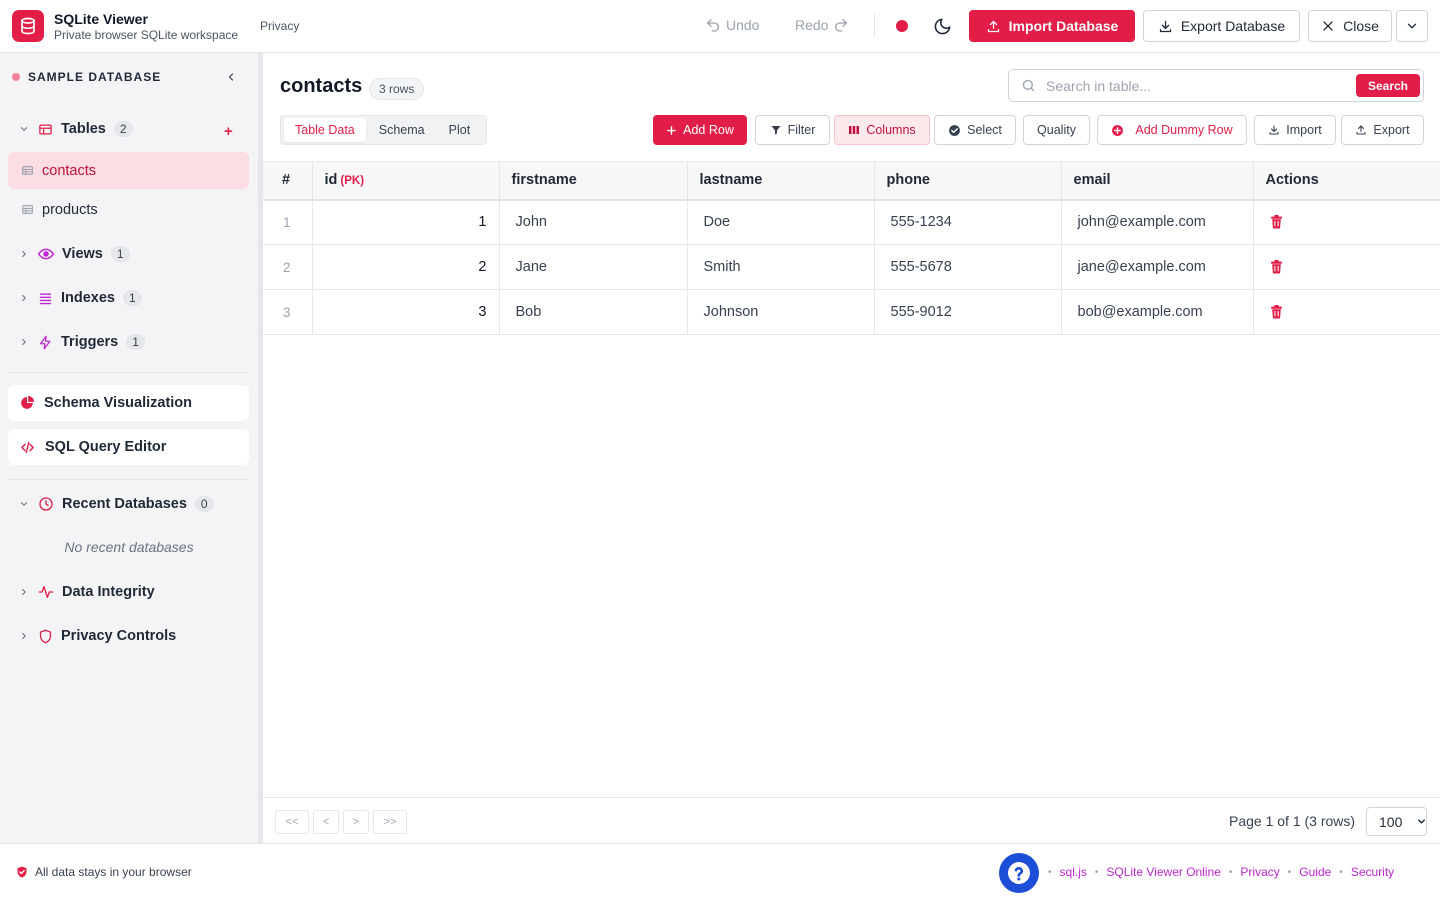 This screenshot has height=900, width=1440. I want to click on undo-icon, so click(713, 25).